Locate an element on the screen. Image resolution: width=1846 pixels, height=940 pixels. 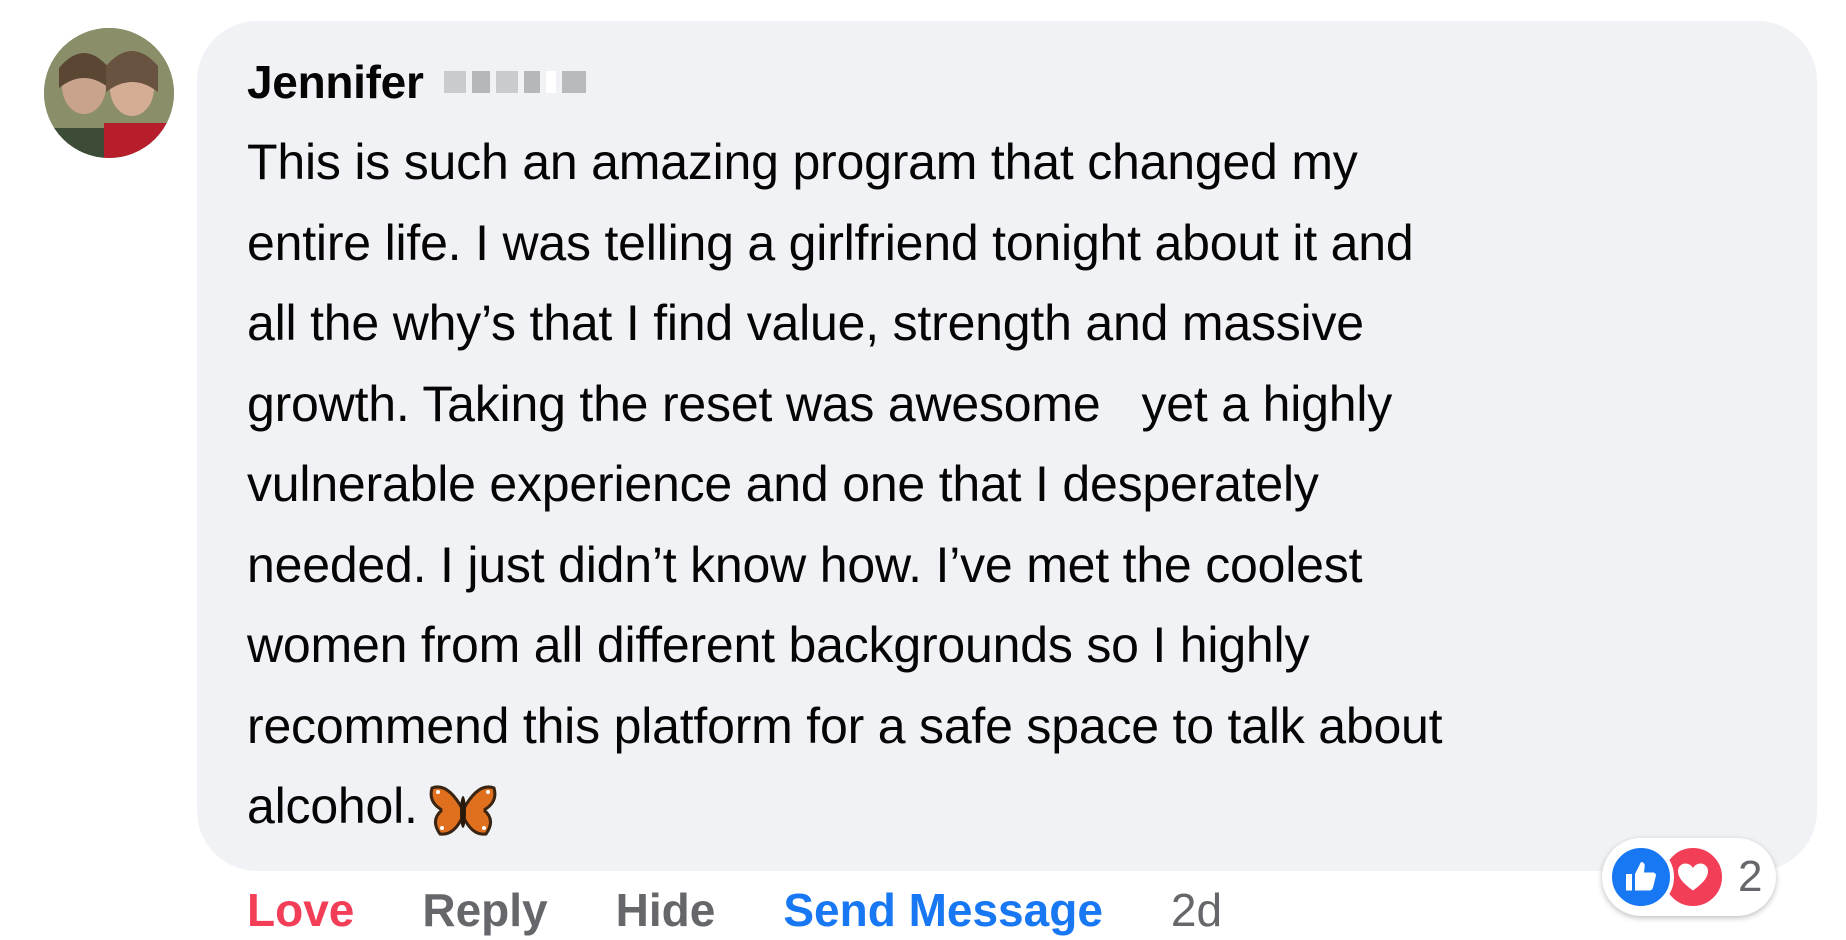
like-icon is located at coordinates (1641, 877).